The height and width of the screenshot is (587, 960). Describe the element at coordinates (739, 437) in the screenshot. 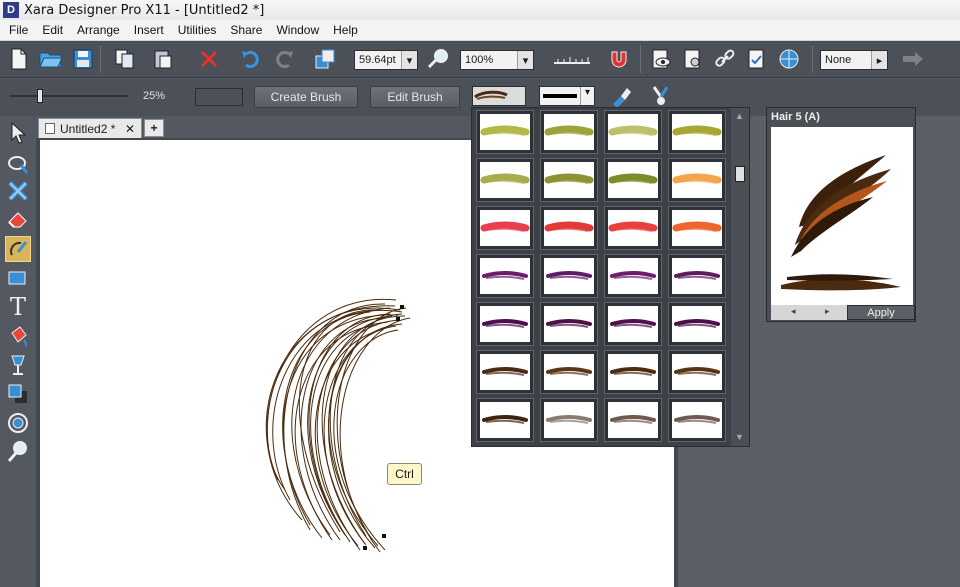

I see `scroll-down-icon: ▼` at that location.